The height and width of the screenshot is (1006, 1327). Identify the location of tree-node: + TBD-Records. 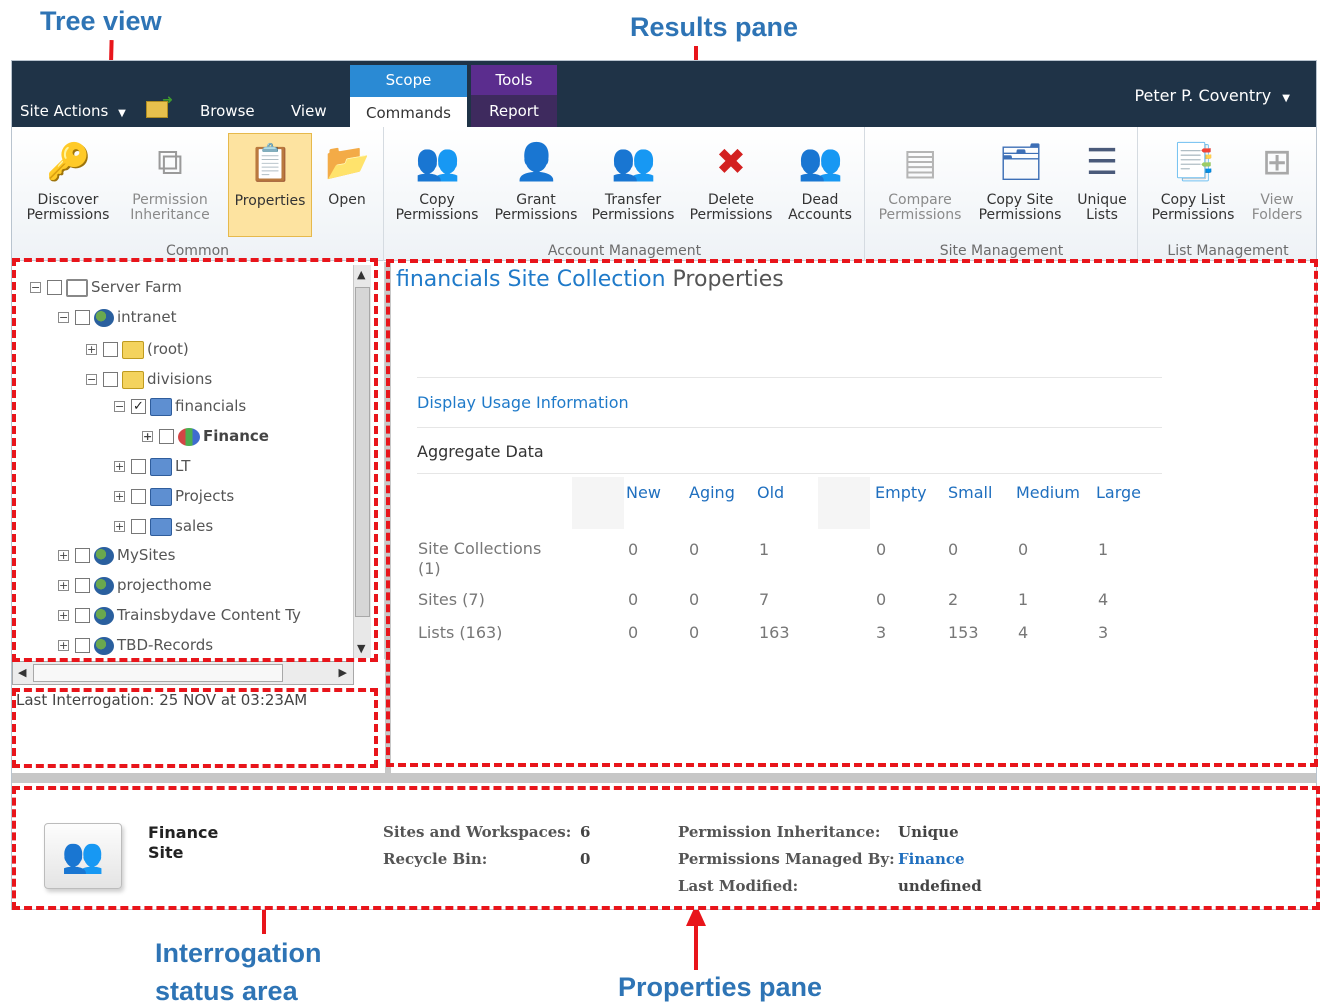
(135, 645).